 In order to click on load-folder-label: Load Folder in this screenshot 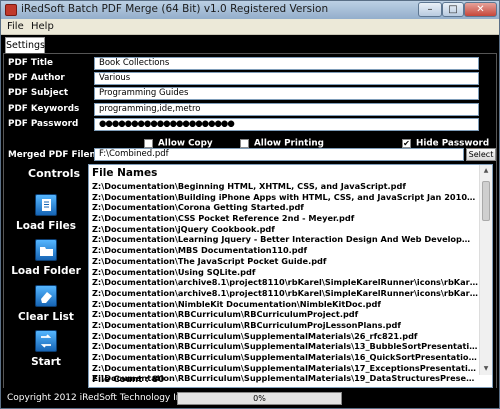, I will do `click(46, 271)`.